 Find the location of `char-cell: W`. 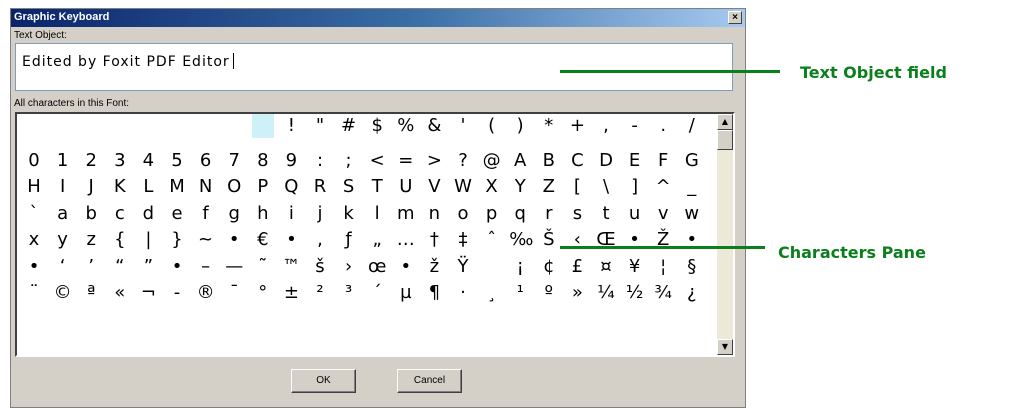

char-cell: W is located at coordinates (463, 187).